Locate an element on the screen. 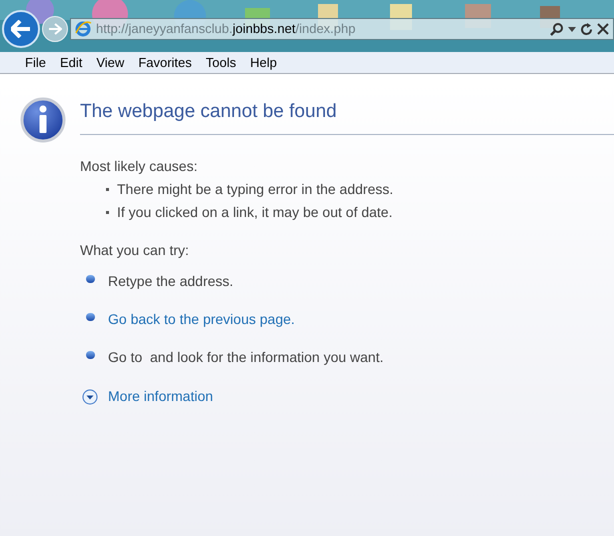 The image size is (614, 536). suggestion-text: Go to and look for the information you want. is located at coordinates (246, 357).